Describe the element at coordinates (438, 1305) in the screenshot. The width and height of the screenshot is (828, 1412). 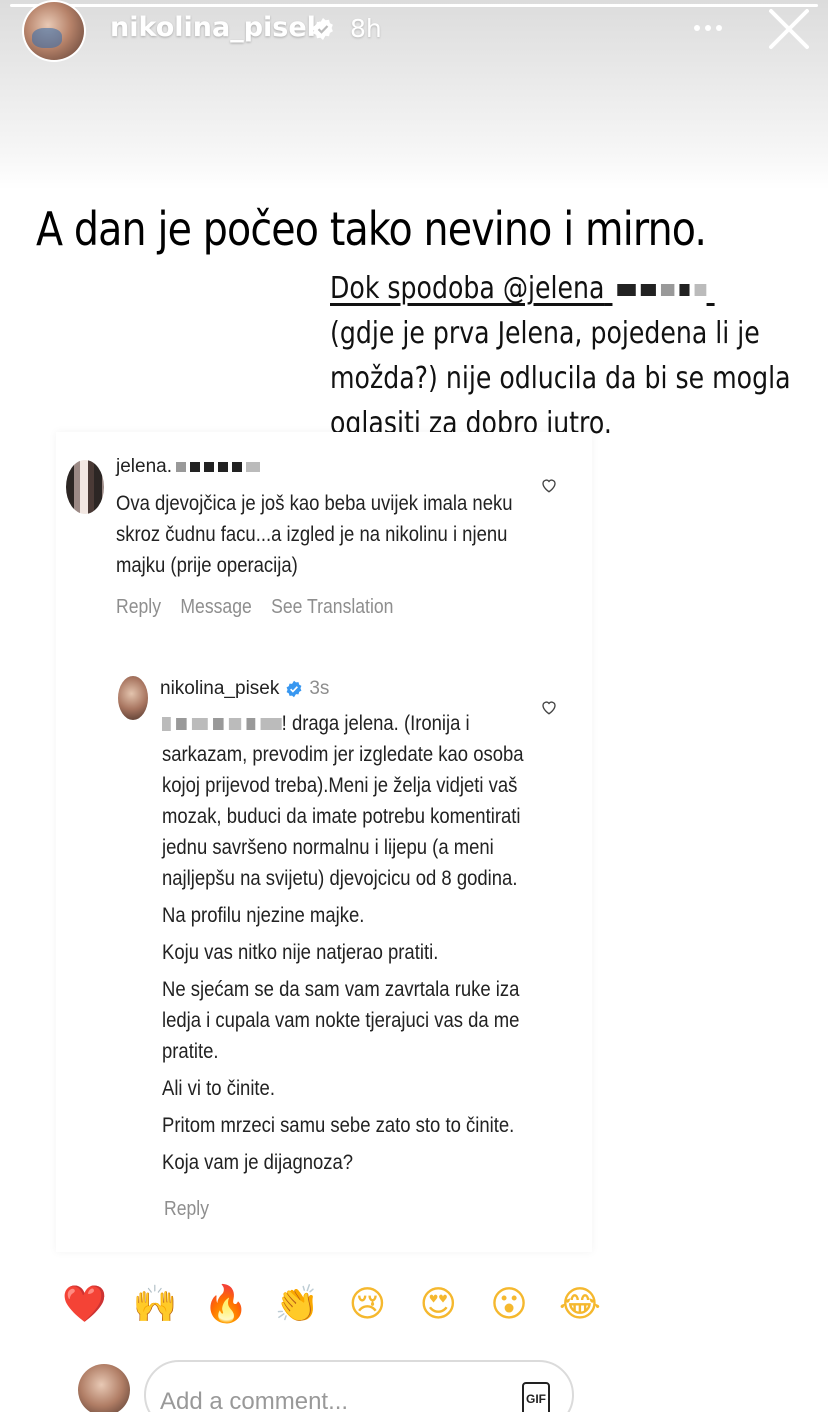
I see `heart-eyes-icon: 😍` at that location.